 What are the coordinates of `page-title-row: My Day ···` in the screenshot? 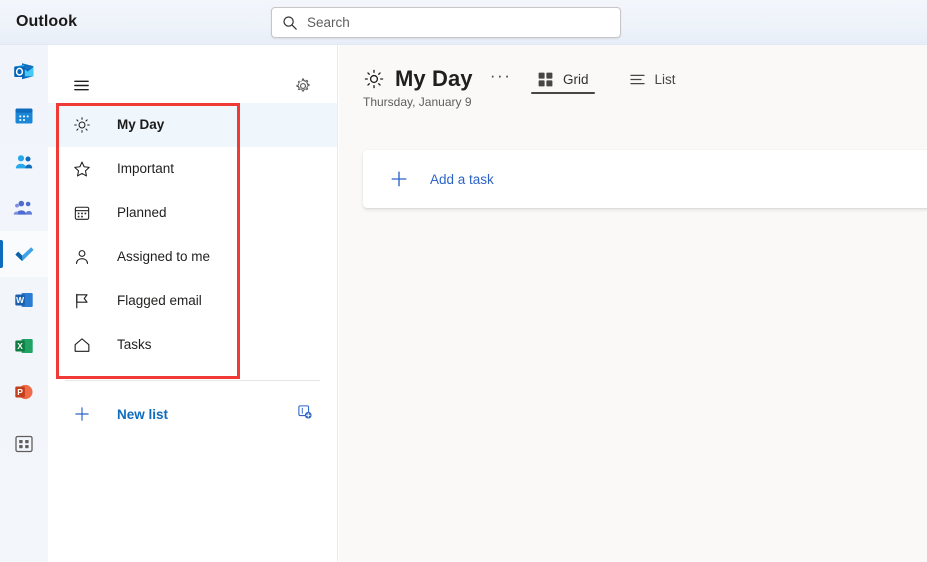 It's located at (439, 79).